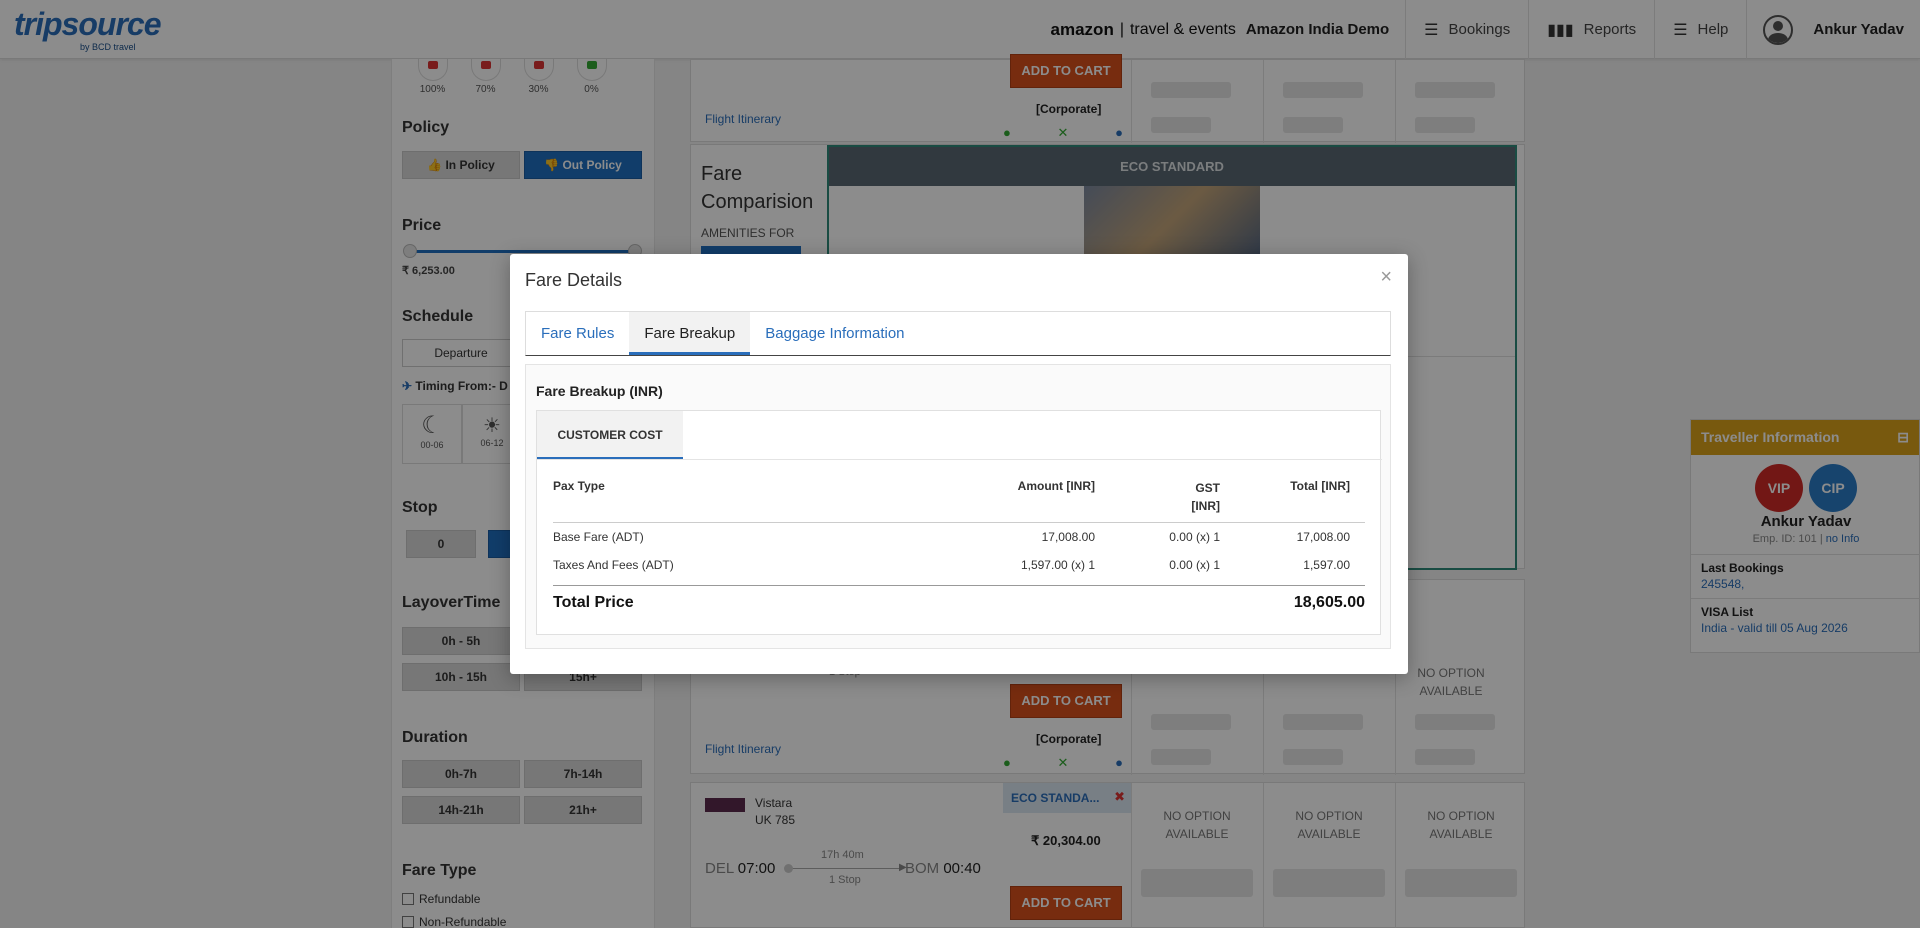  Describe the element at coordinates (959, 585) in the screenshot. I see `total-divider` at that location.